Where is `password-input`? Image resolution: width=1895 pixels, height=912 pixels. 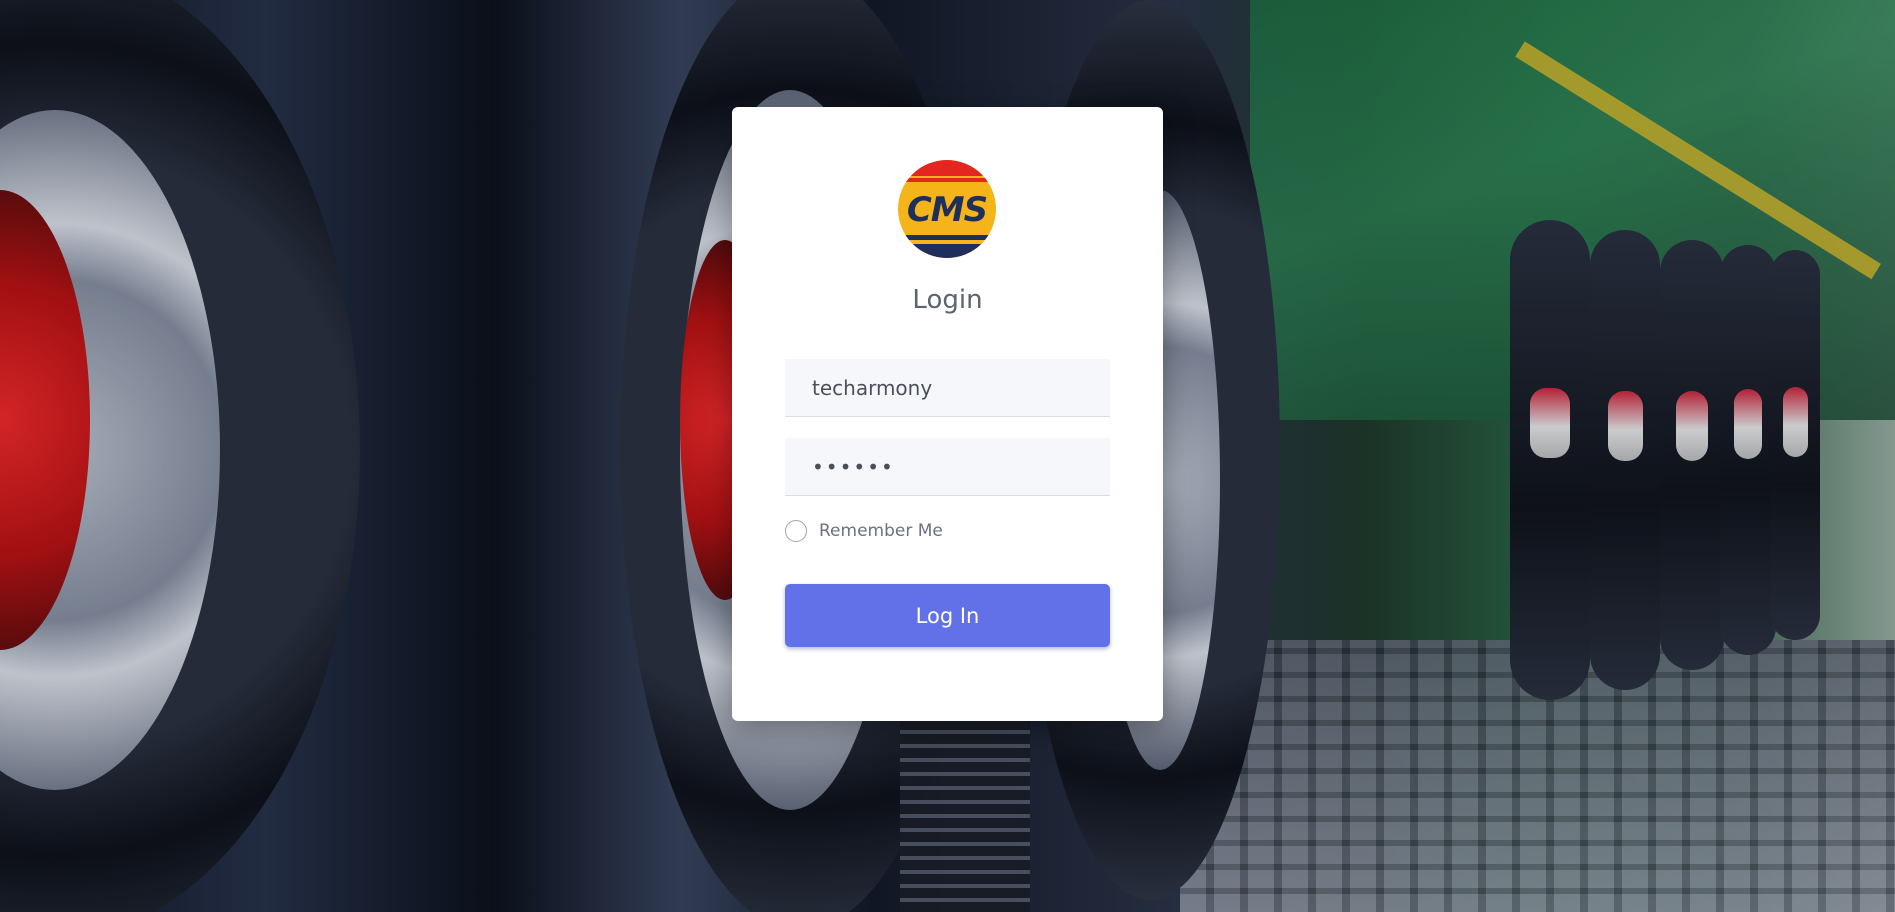 password-input is located at coordinates (947, 467).